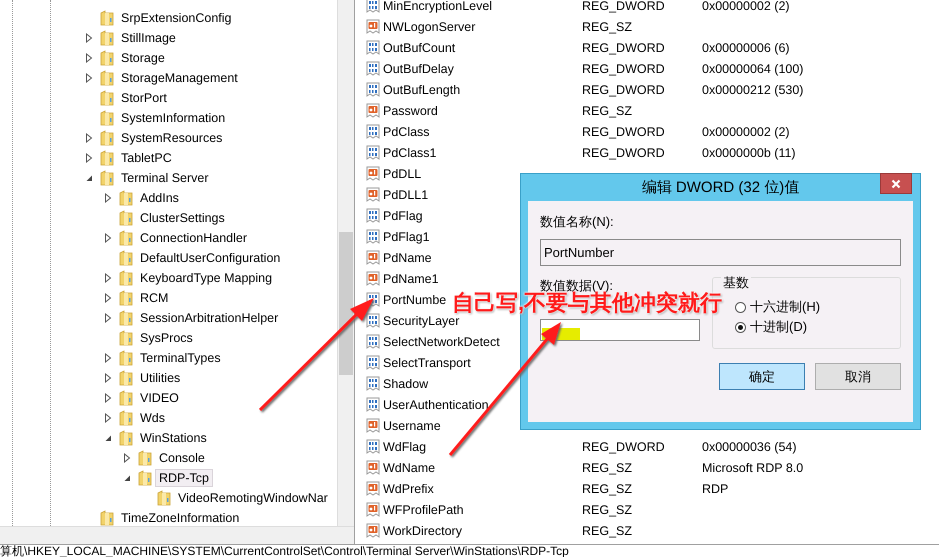 The width and height of the screenshot is (939, 557). What do you see at coordinates (177, 535) in the screenshot?
I see `horizontal-scrollbar` at bounding box center [177, 535].